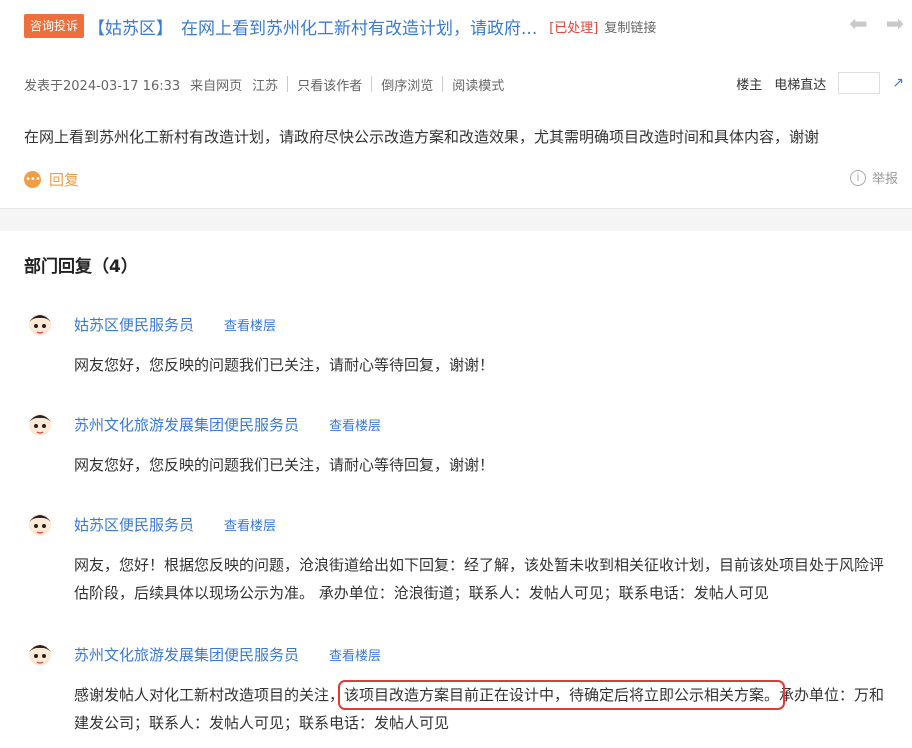  I want to click on reverse-order-link: 倒序浏览, so click(407, 84).